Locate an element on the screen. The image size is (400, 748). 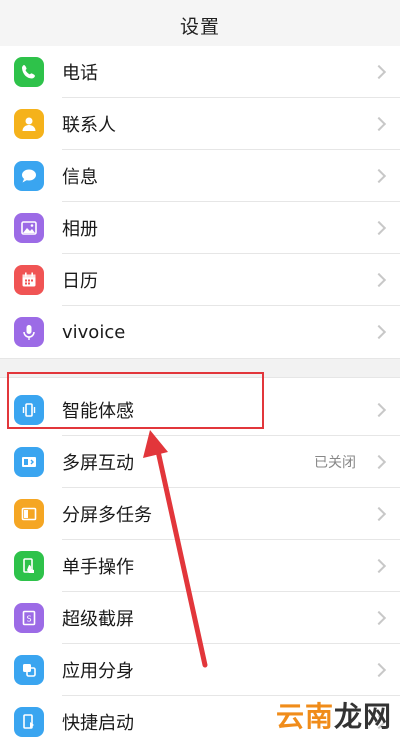
watermark-logo: 云南龙网 is located at coordinates (333, 716).